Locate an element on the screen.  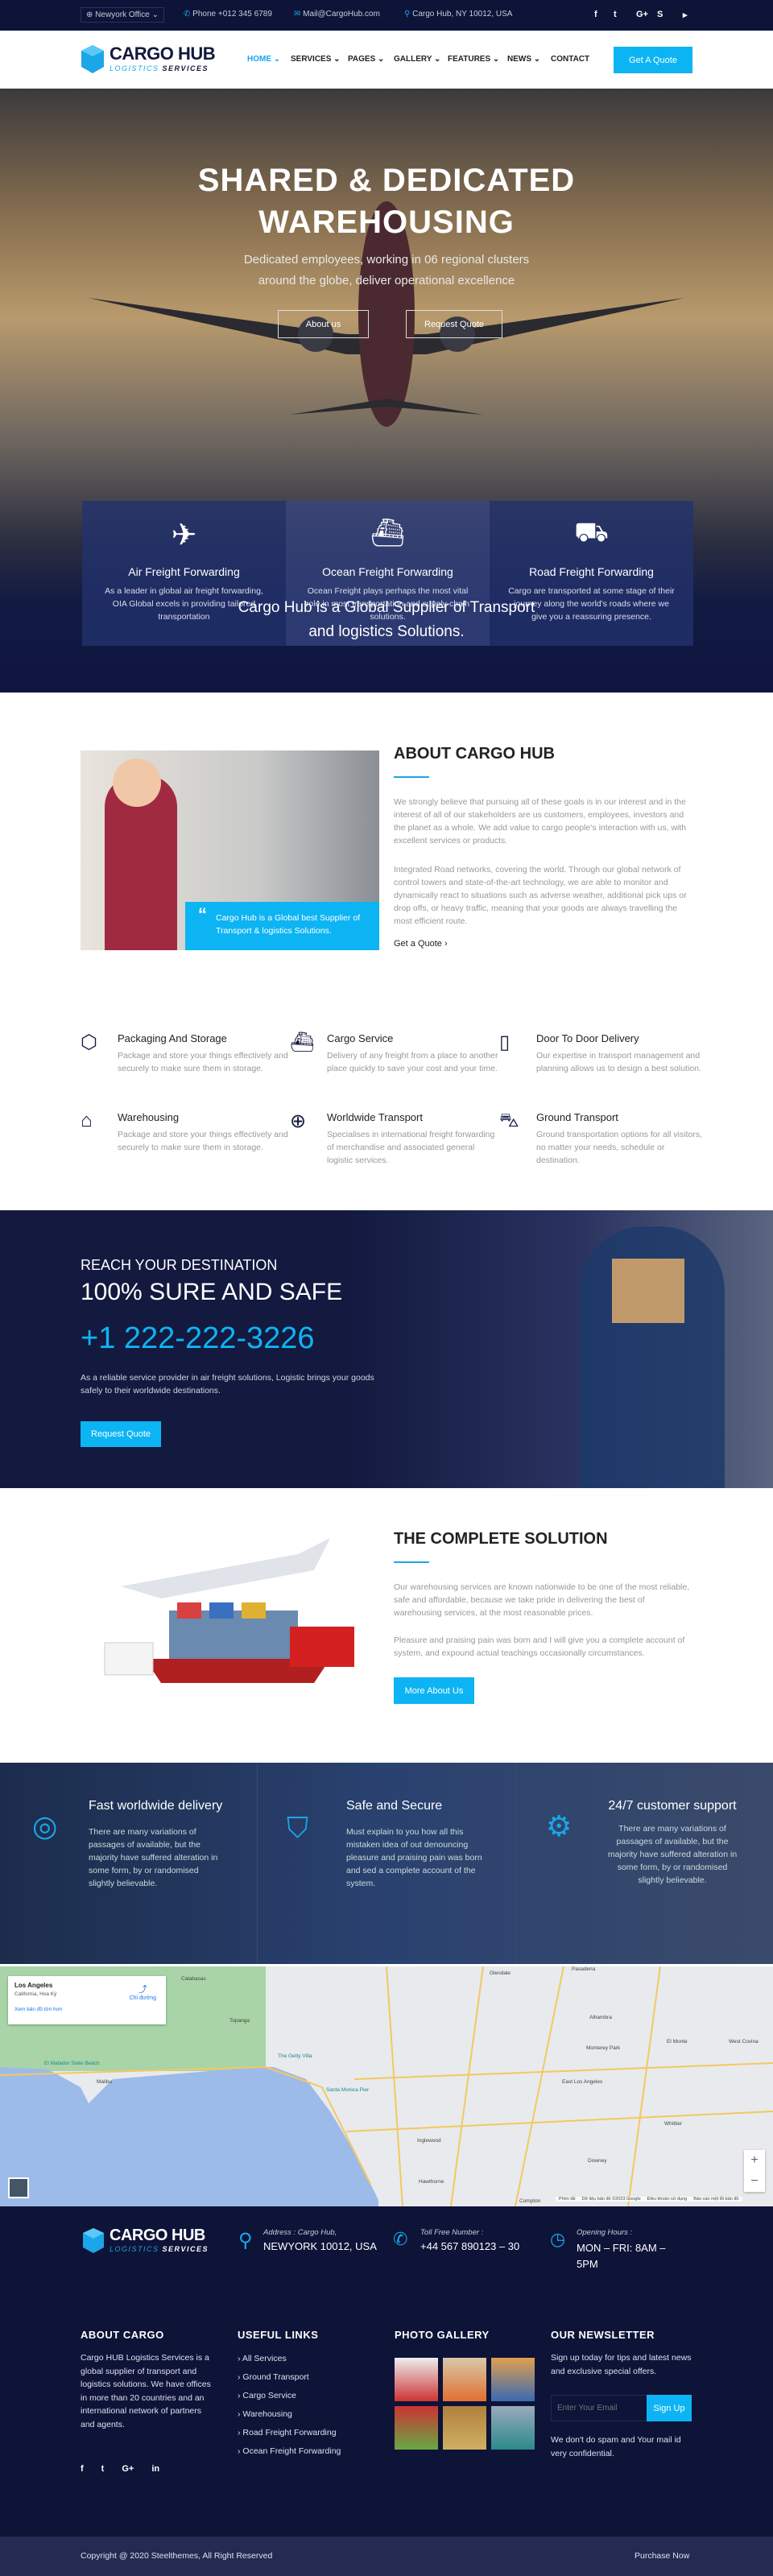
nav-contact: CONTACT is located at coordinates (570, 60).